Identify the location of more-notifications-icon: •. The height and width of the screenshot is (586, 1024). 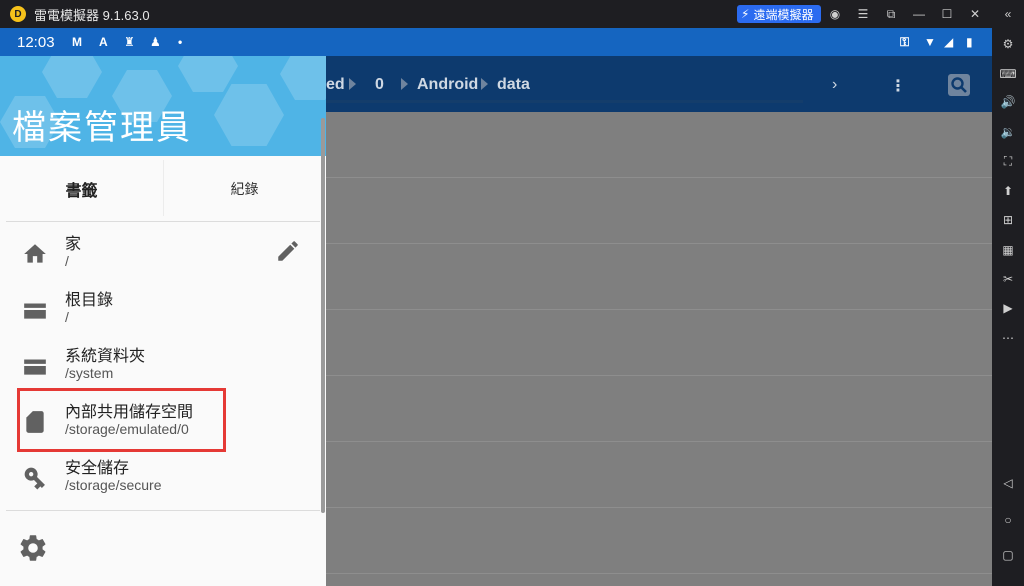
(180, 42).